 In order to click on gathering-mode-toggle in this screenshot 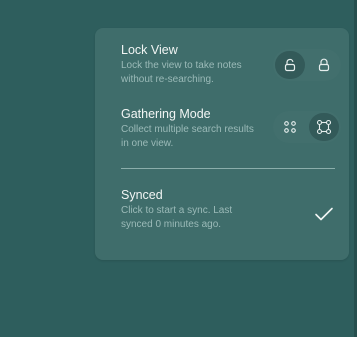, I will do `click(307, 127)`.